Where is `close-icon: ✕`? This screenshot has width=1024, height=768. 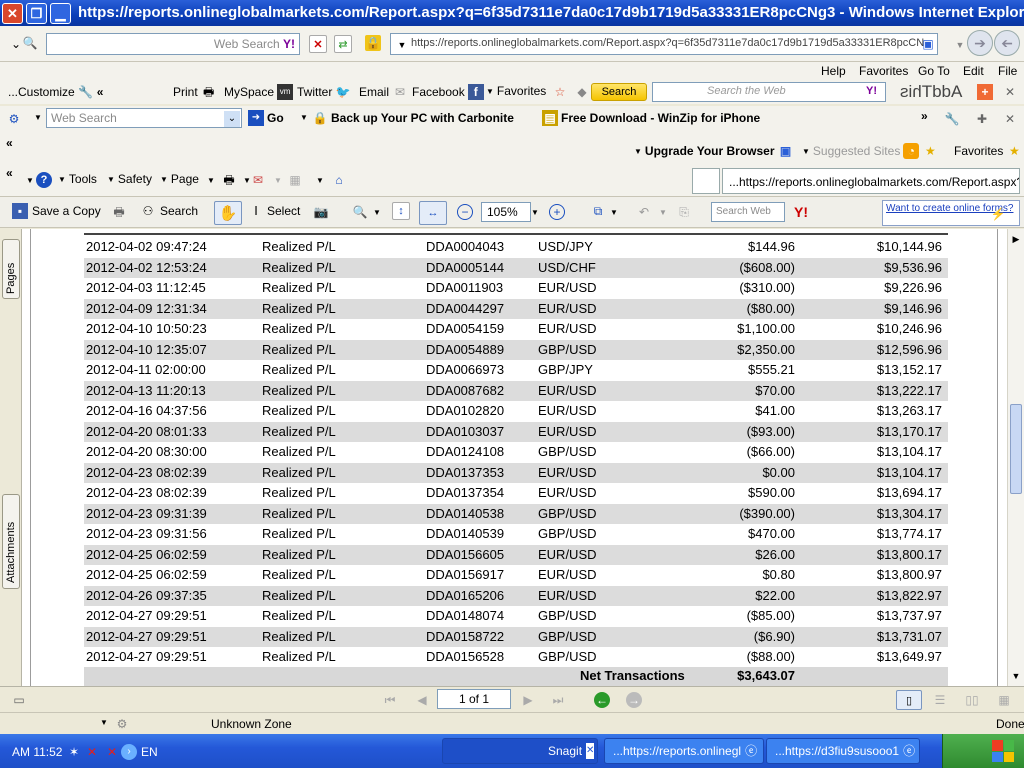 close-icon: ✕ is located at coordinates (1010, 119).